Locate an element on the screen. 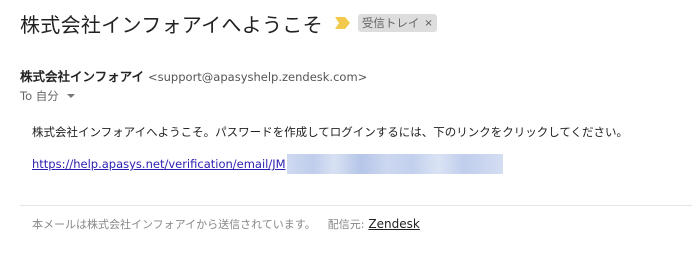 This screenshot has height=262, width=692. remove-label-icon: × is located at coordinates (428, 23).